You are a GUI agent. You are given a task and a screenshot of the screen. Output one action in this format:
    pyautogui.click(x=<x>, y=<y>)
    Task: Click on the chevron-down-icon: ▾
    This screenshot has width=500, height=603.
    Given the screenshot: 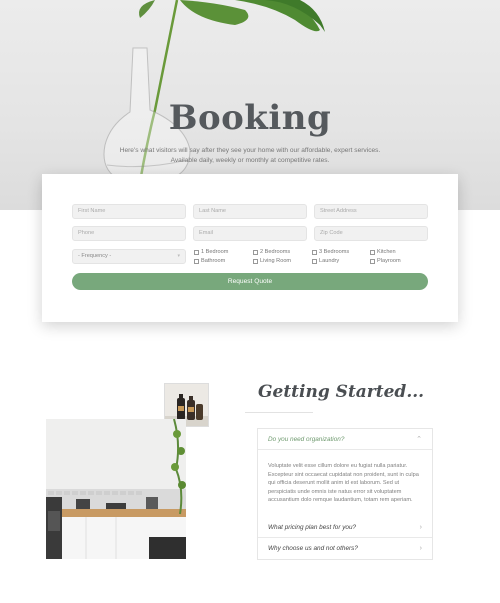 What is the action you would take?
    pyautogui.click(x=178, y=256)
    